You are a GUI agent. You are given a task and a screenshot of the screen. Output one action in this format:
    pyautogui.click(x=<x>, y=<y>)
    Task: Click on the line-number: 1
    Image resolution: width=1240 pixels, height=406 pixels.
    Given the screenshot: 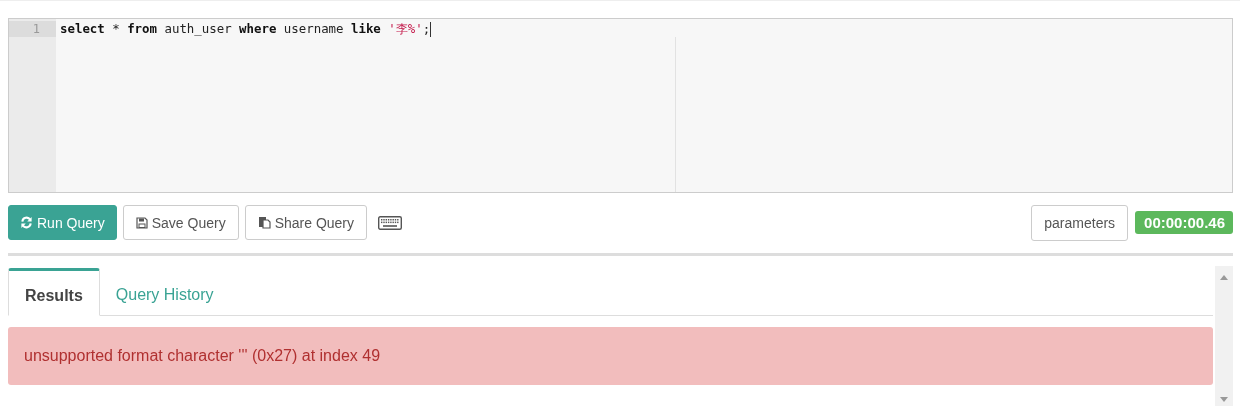 What is the action you would take?
    pyautogui.click(x=32, y=29)
    